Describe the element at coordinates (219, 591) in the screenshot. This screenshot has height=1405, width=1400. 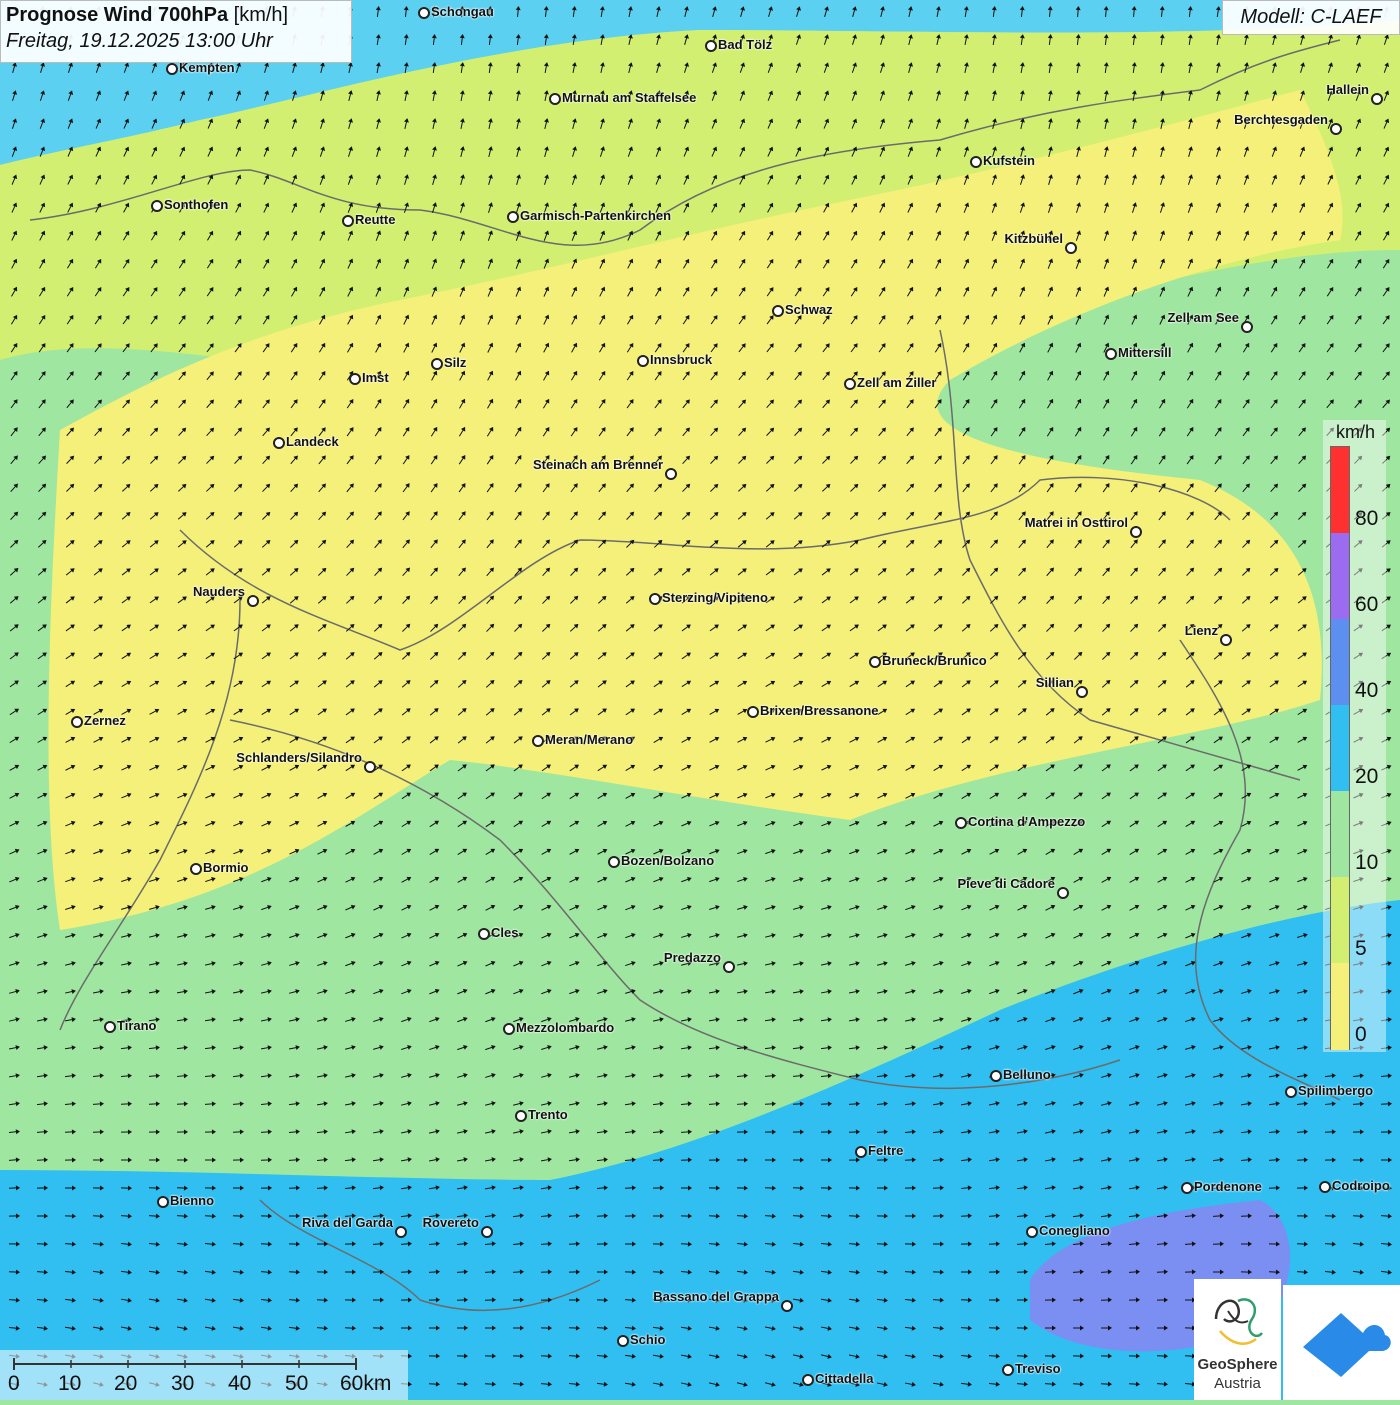
I see `city-label: Nauders` at that location.